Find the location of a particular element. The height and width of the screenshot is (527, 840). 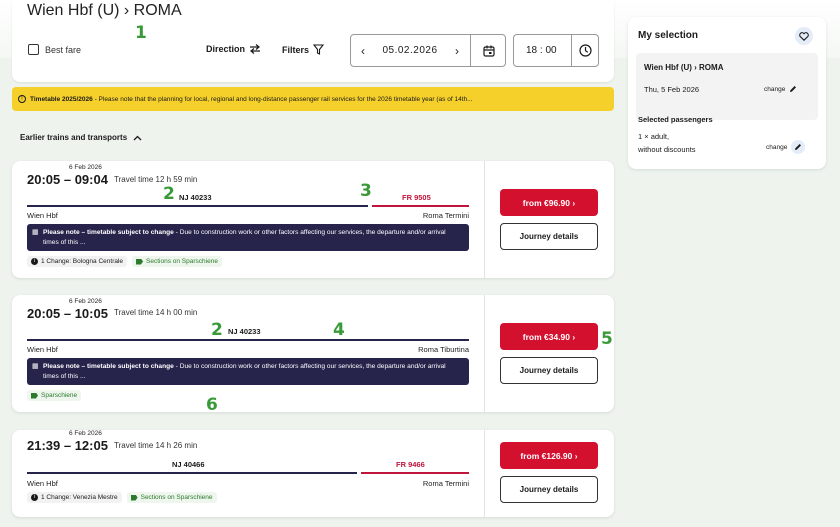

change-route-link: change is located at coordinates (780, 89).